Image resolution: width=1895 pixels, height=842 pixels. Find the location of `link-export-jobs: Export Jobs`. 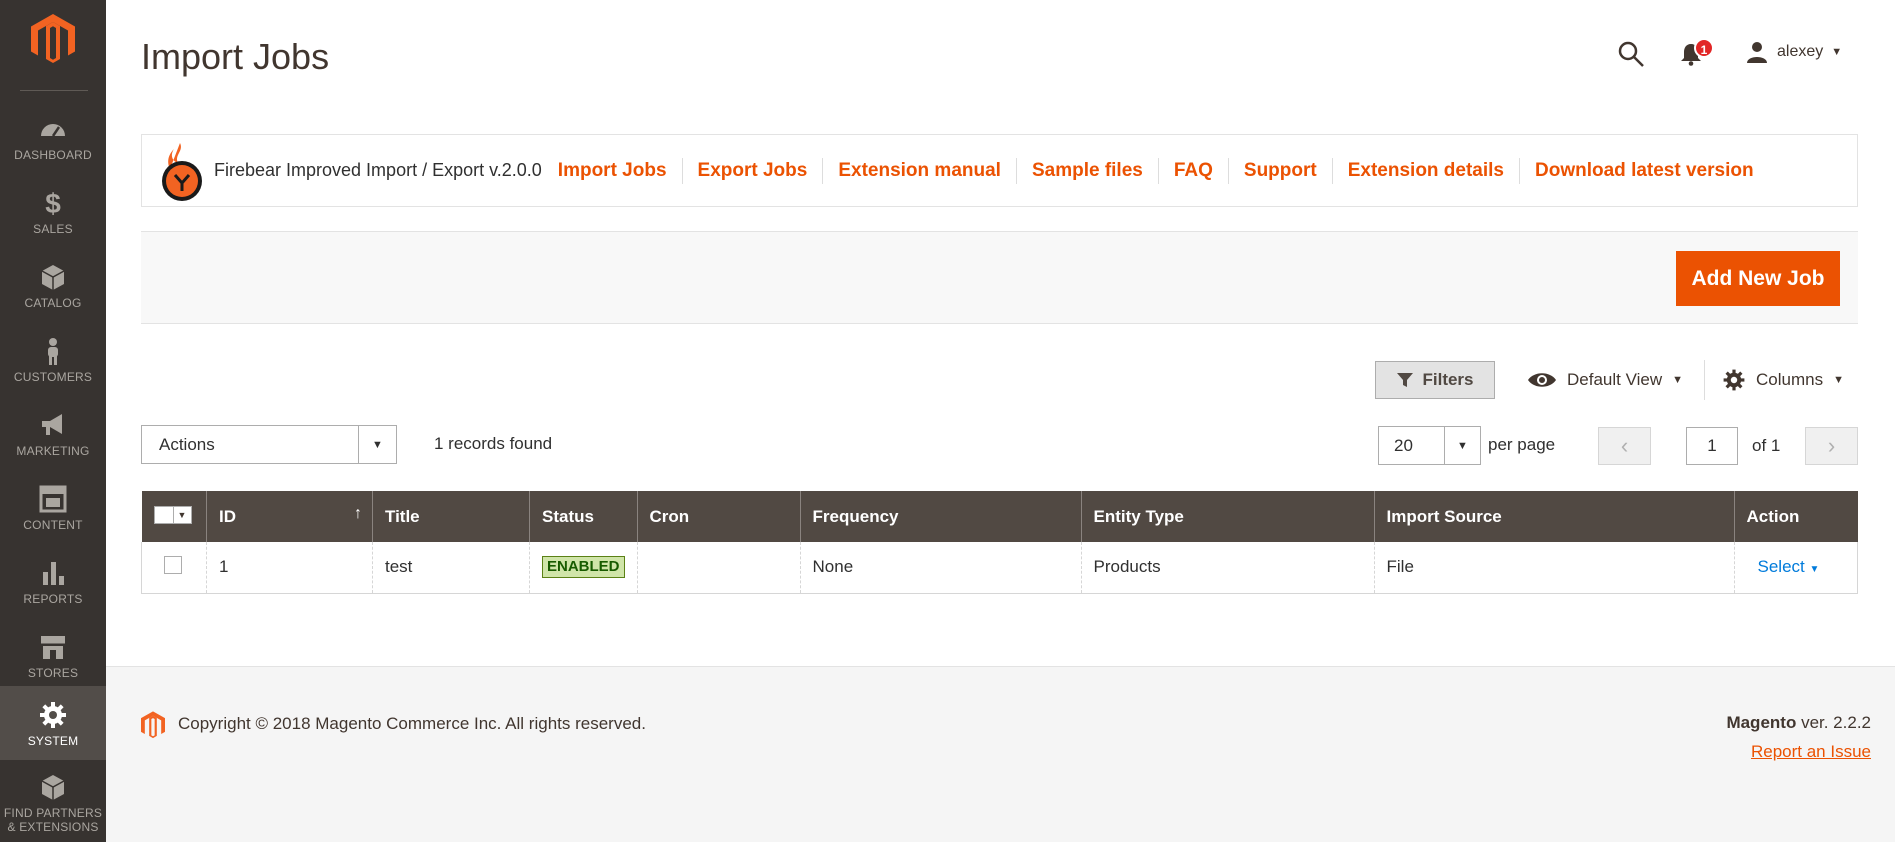

link-export-jobs: Export Jobs is located at coordinates (753, 170).